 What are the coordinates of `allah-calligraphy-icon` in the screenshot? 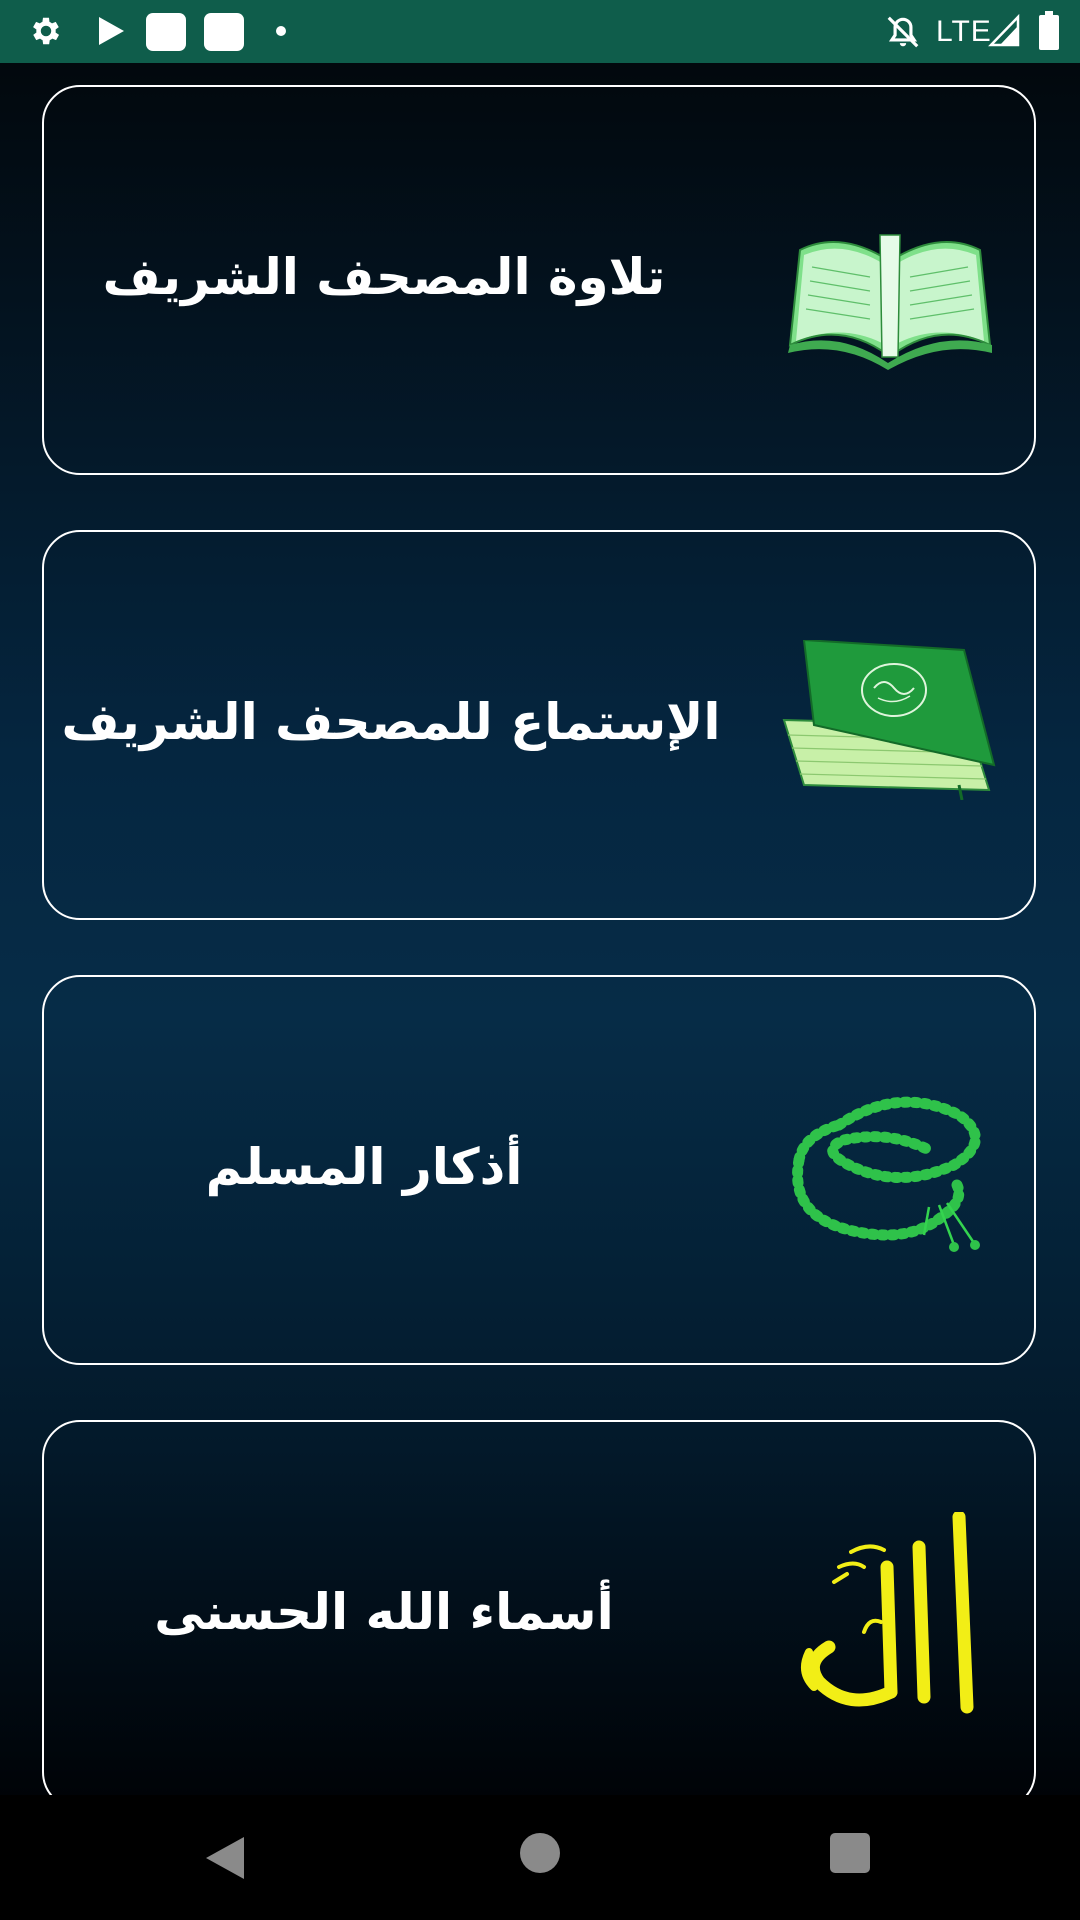 It's located at (887, 1613).